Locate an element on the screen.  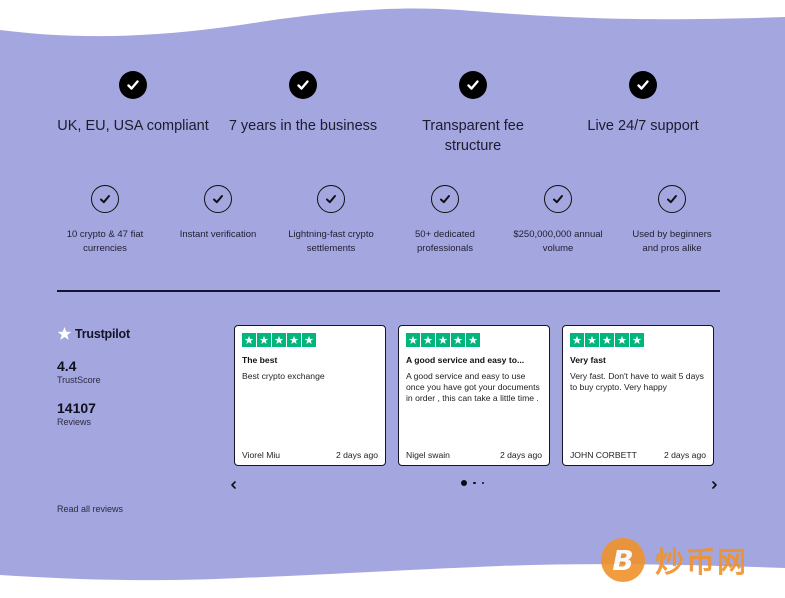
watermark: B 炒币网 is located at coordinates (674, 560).